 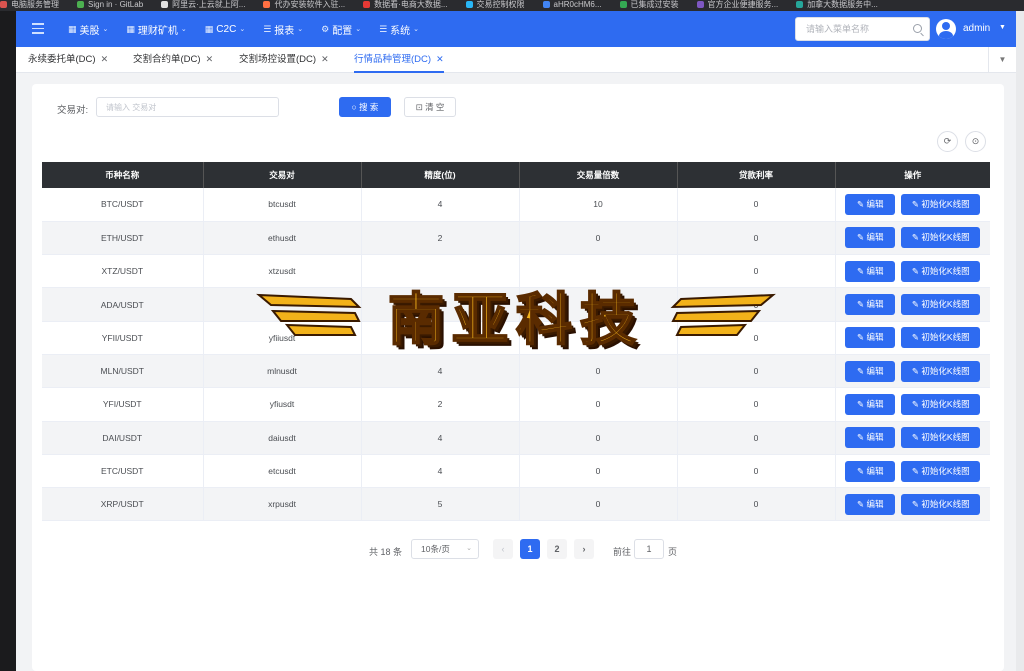 I want to click on table-cell: 2, so click(x=440, y=238).